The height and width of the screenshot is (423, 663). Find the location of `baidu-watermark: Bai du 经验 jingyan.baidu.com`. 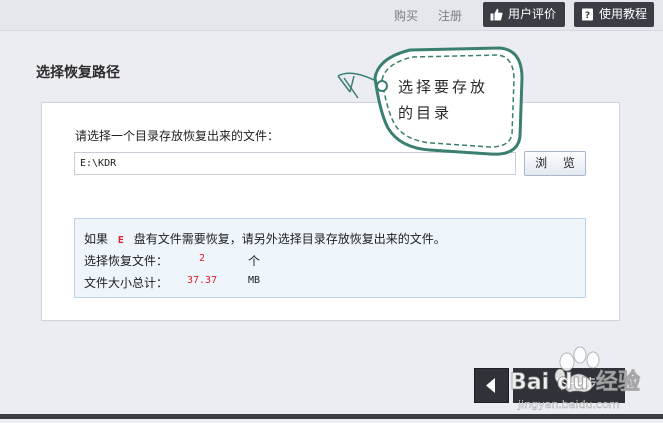

baidu-watermark: Bai du 经验 jingyan.baidu.com is located at coordinates (586, 379).